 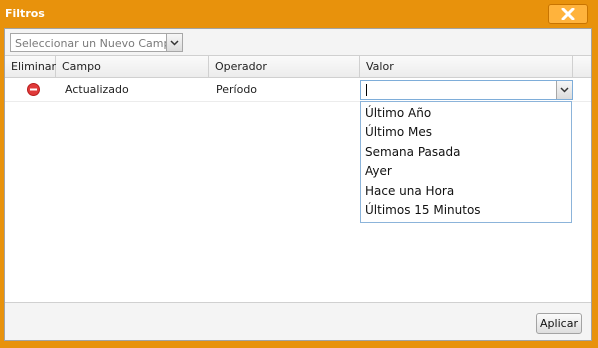 What do you see at coordinates (398, 132) in the screenshot?
I see `dropdown-option-ultimo-mes: Último Mes` at bounding box center [398, 132].